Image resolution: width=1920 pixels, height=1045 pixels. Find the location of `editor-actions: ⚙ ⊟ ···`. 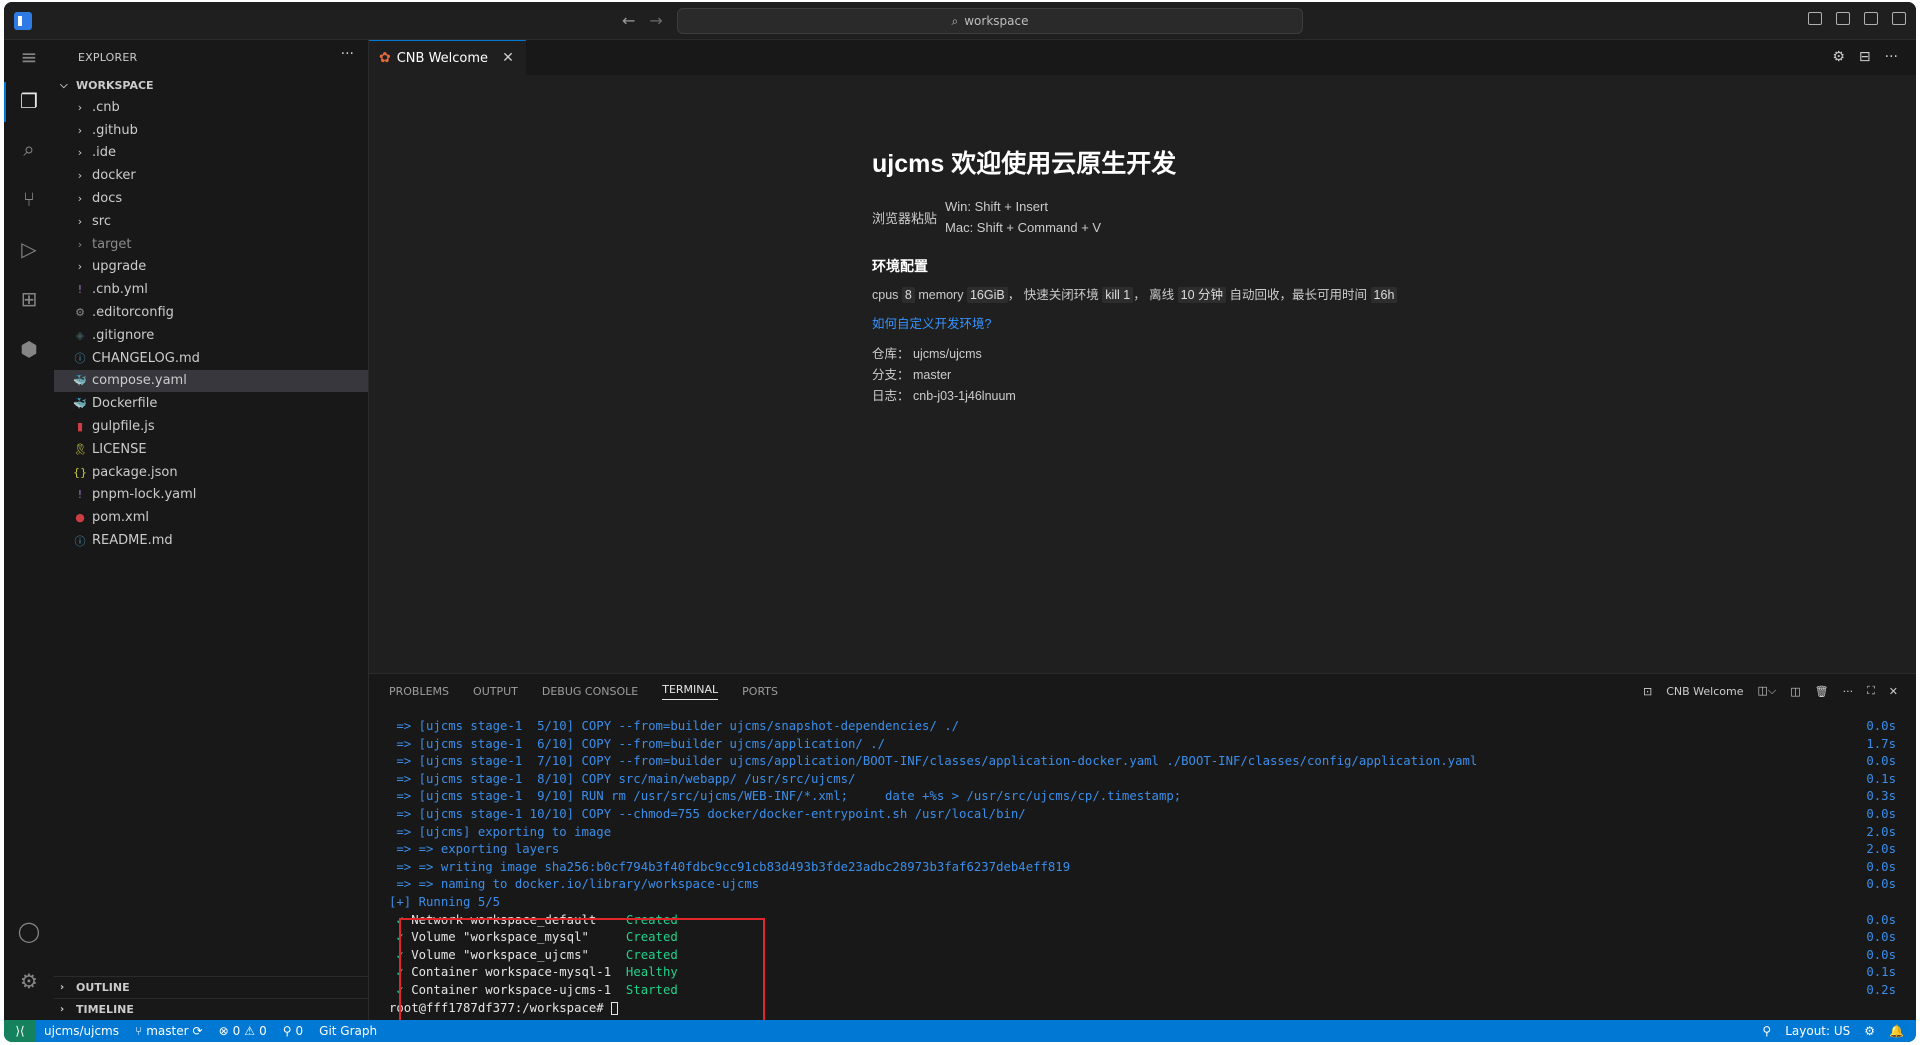

editor-actions: ⚙ ⊟ ··· is located at coordinates (1865, 57).